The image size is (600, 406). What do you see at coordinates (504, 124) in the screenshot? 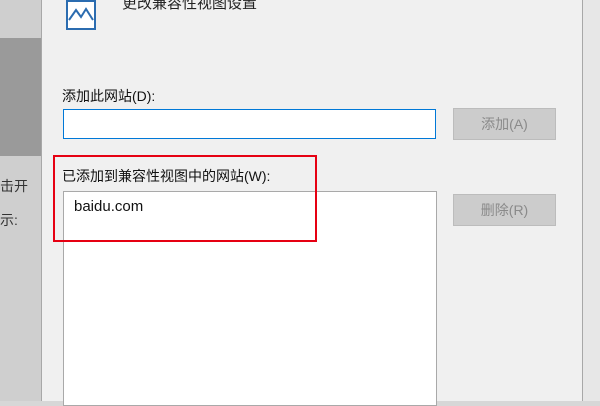
I see `add-button: 添加(A)` at bounding box center [504, 124].